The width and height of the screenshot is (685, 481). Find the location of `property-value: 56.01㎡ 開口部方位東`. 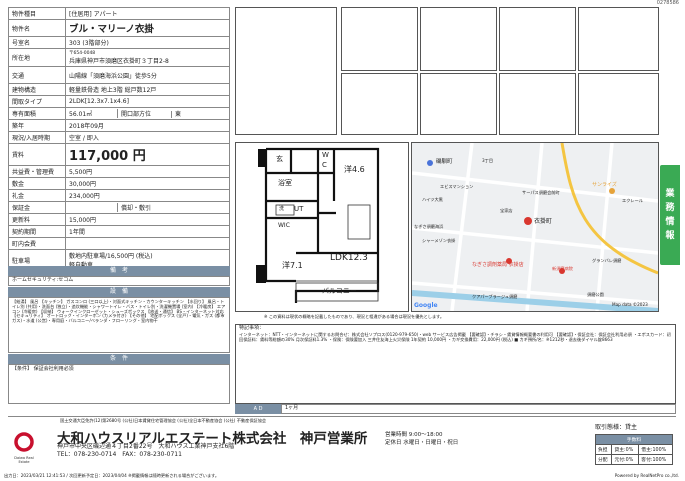

property-value: 56.01㎡ 開口部方位東 is located at coordinates (147, 113).